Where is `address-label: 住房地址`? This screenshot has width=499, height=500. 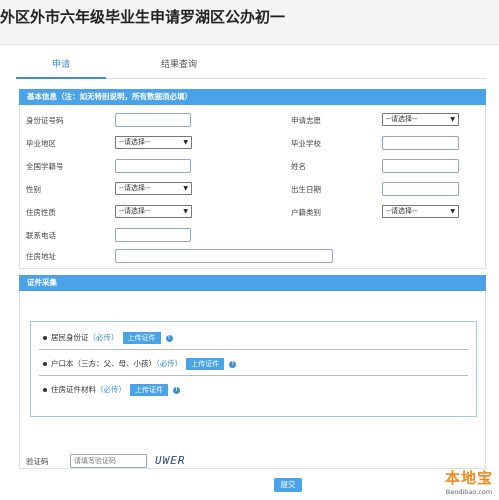
address-label: 住房地址 is located at coordinates (41, 256).